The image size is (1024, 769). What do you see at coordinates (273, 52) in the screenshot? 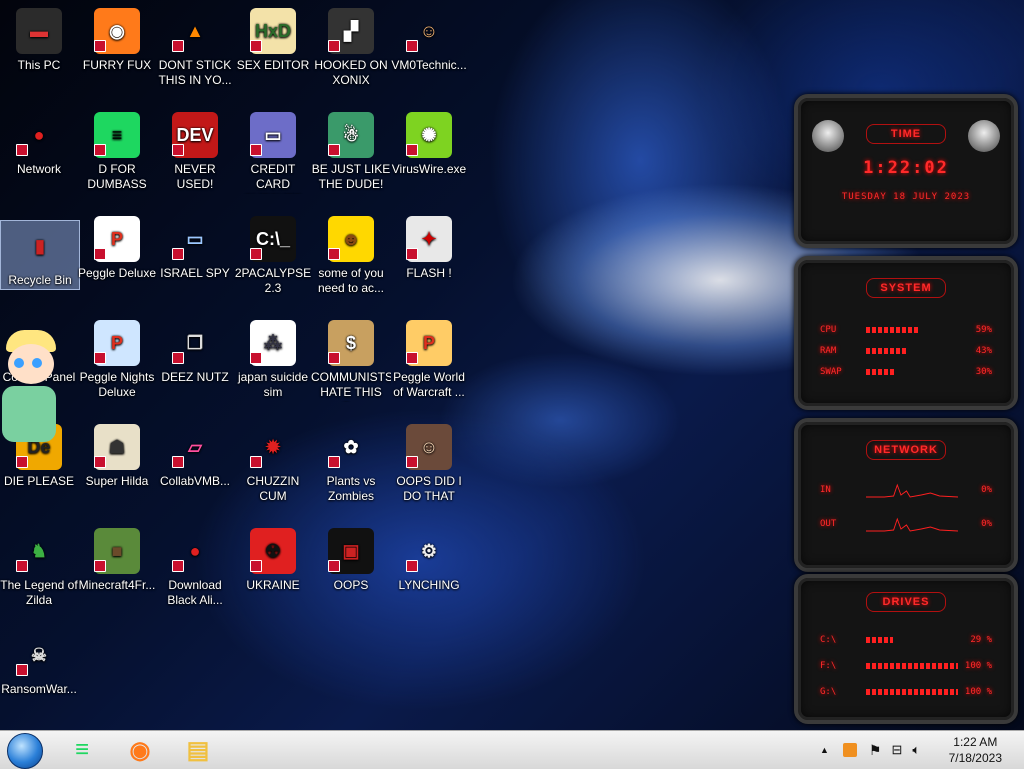
I see `desktop-icon: HxD SEX EDITOR` at bounding box center [273, 52].